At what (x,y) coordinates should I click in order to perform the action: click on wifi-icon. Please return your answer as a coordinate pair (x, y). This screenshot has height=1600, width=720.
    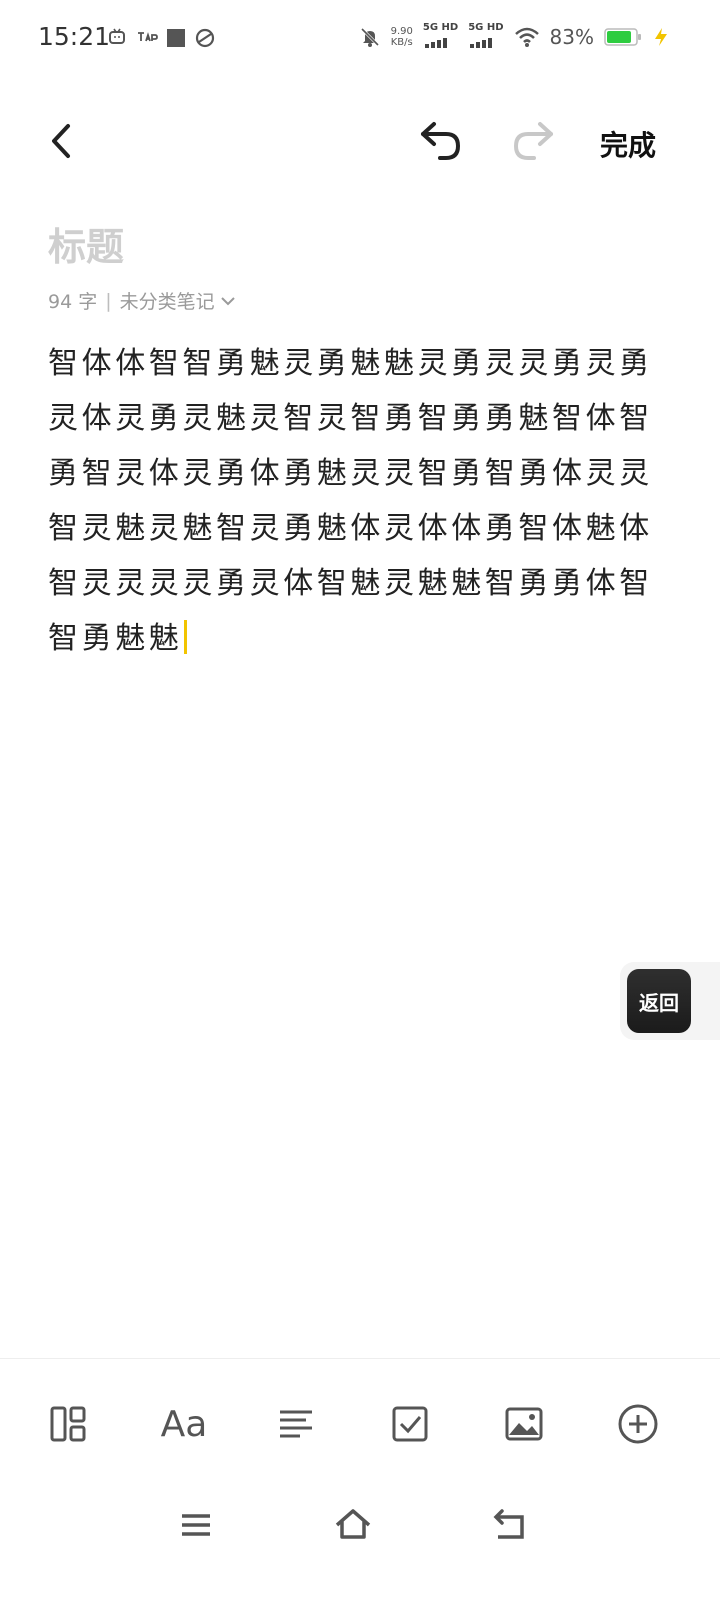
    Looking at the image, I should click on (526, 37).